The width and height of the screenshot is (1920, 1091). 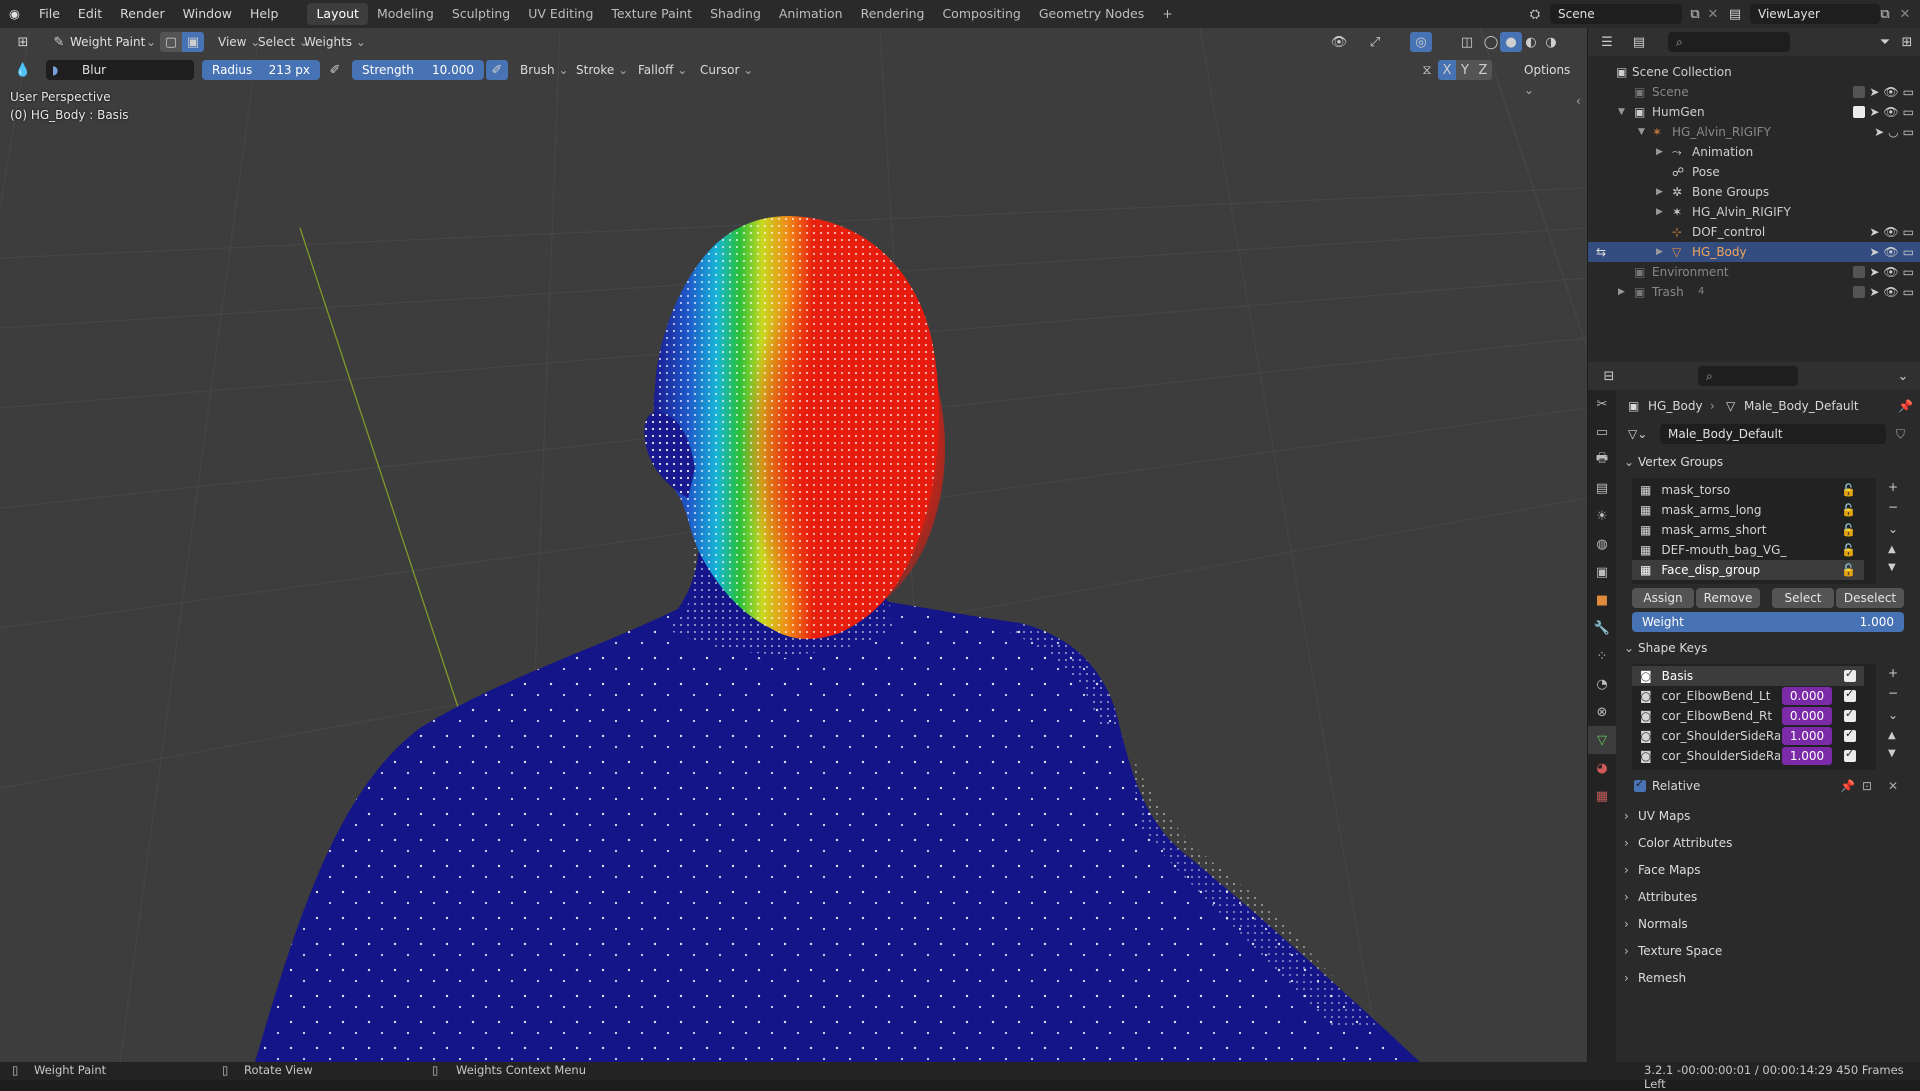 What do you see at coordinates (1551, 42) in the screenshot?
I see `rendered-shading-icon: ◑` at bounding box center [1551, 42].